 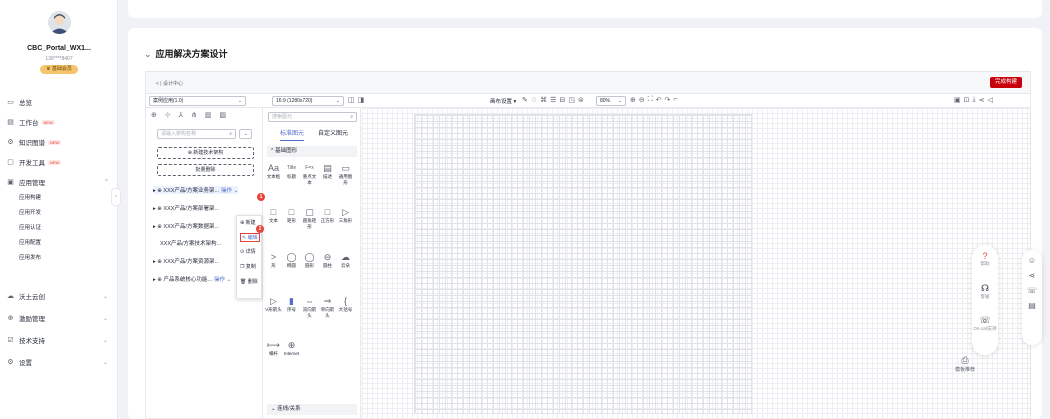 I want to click on lock-icon: ⊜, so click(x=581, y=100).